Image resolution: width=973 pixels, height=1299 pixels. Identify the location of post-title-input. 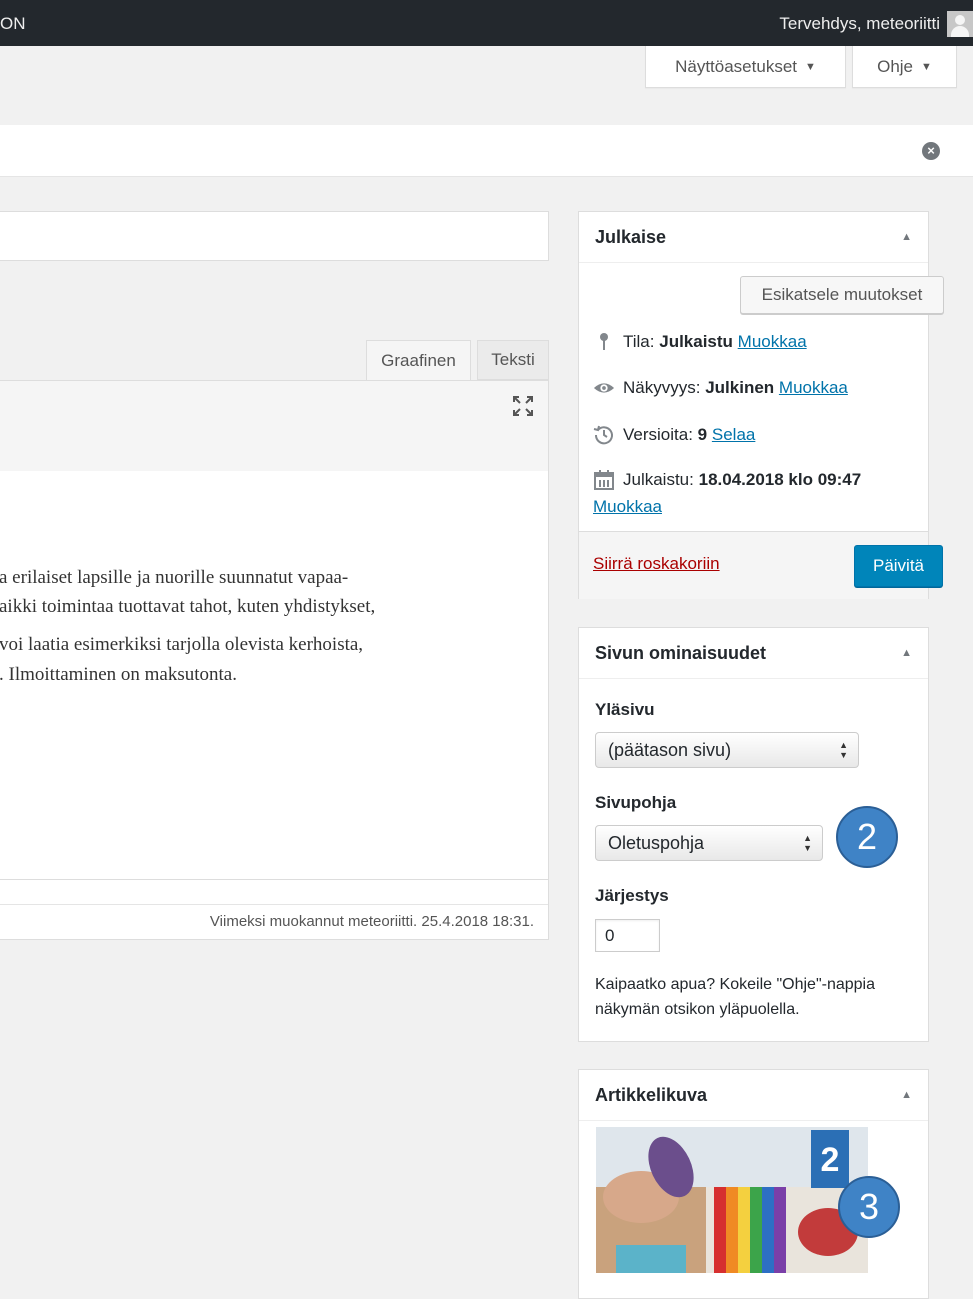
(274, 236).